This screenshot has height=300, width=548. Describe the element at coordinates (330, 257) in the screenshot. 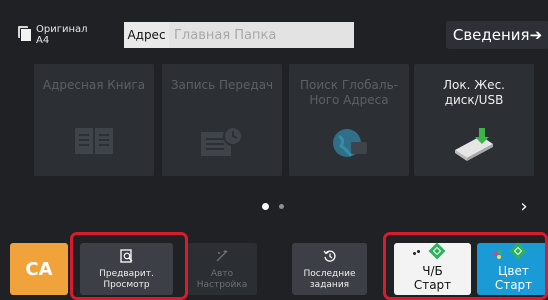

I see `history-icon` at that location.